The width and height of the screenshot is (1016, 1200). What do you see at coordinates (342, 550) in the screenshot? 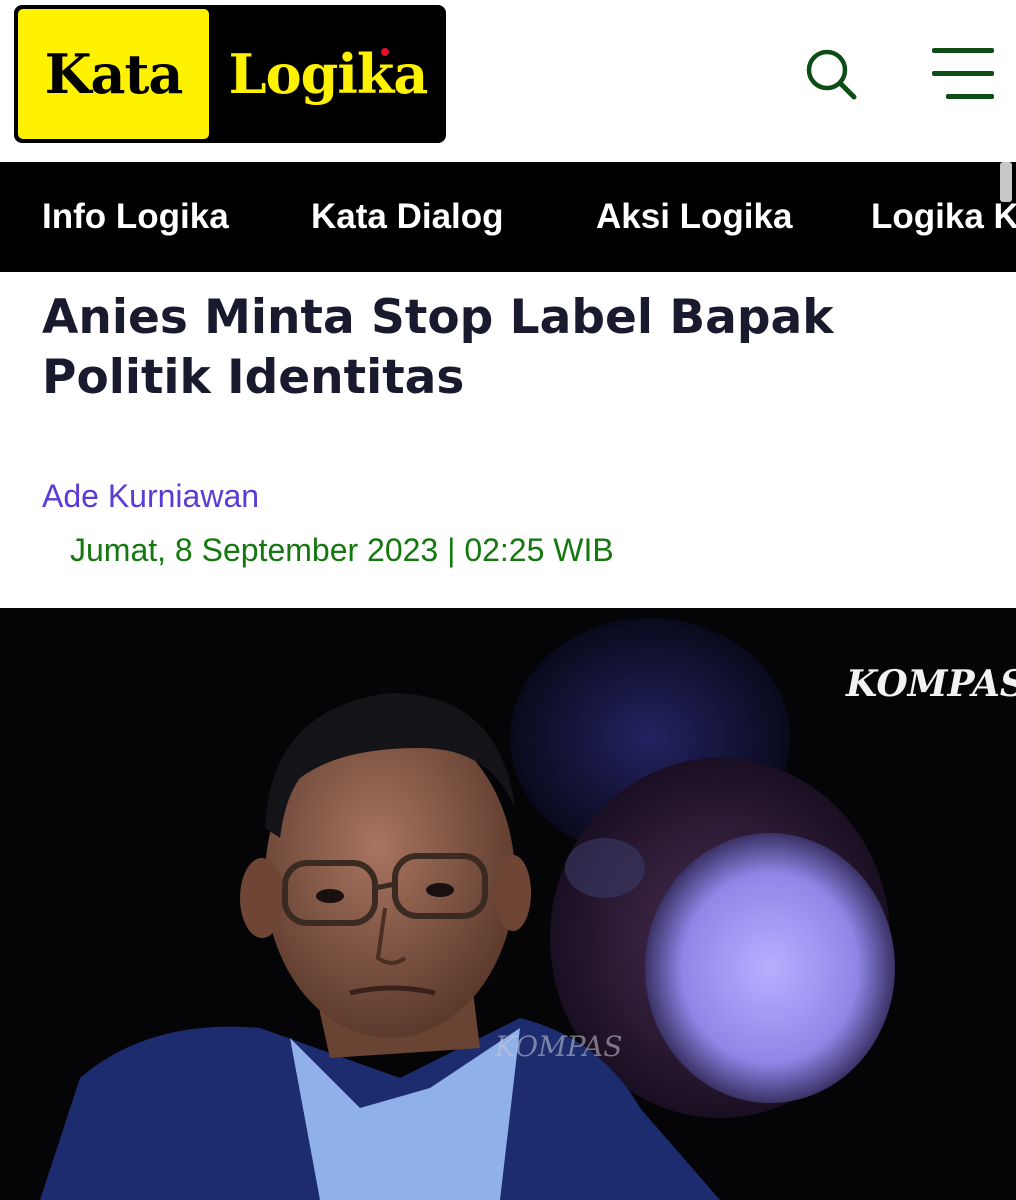
I see `article-date: Jumat, 8 September 2023 | 02:25 WIB` at bounding box center [342, 550].